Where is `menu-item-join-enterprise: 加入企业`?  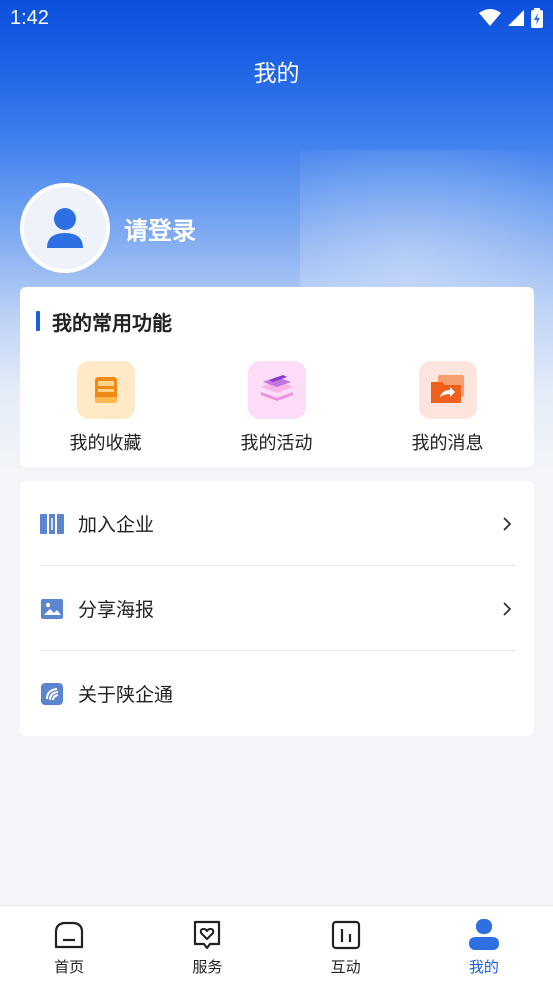 menu-item-join-enterprise: 加入企业 is located at coordinates (277, 523).